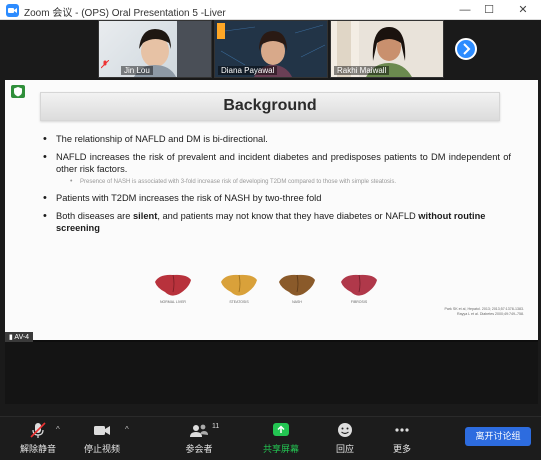 The width and height of the screenshot is (541, 460). Describe the element at coordinates (465, 10) in the screenshot. I see `minimize-button: —` at that location.